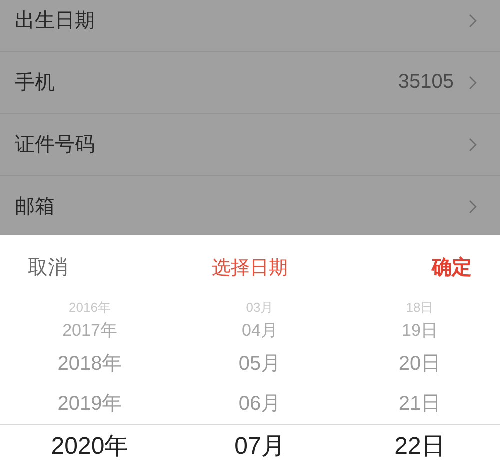  Describe the element at coordinates (90, 403) in the screenshot. I see `wheel-option: 2019年` at that location.